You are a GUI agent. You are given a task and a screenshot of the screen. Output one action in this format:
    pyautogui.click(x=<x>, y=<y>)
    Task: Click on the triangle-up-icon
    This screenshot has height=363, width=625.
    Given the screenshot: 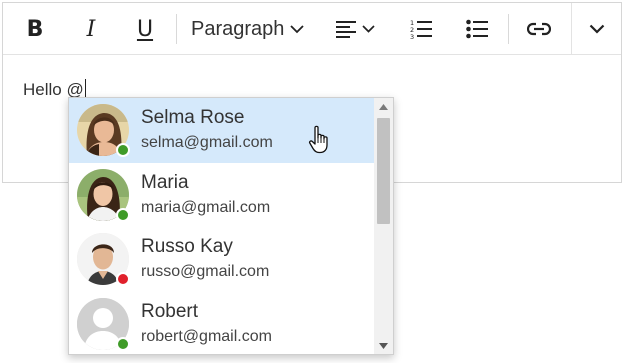 What is the action you would take?
    pyautogui.click(x=383, y=106)
    